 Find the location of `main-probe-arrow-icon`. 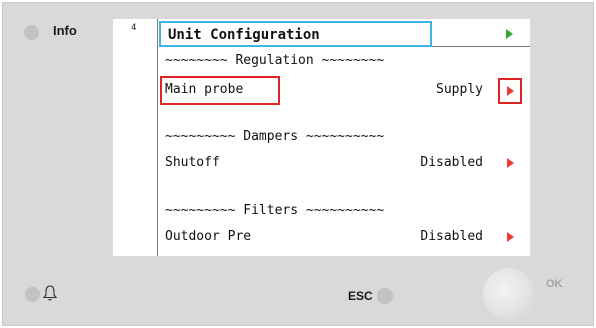

main-probe-arrow-icon is located at coordinates (510, 91).